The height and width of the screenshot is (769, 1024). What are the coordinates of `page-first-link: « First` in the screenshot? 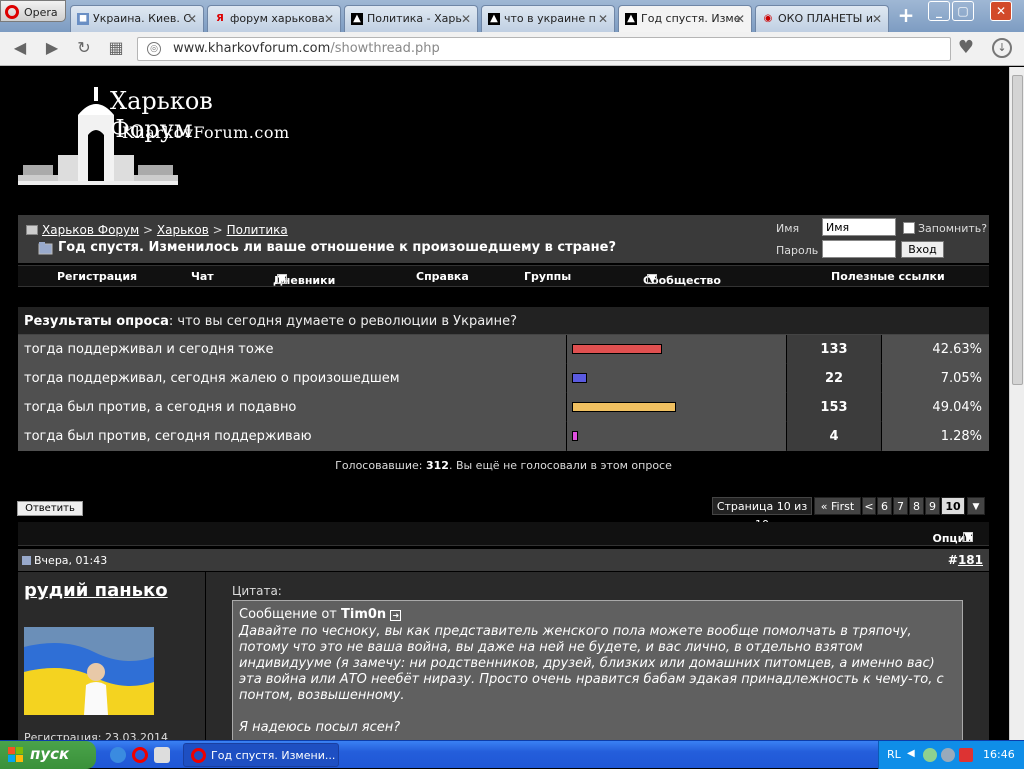 It's located at (837, 506).